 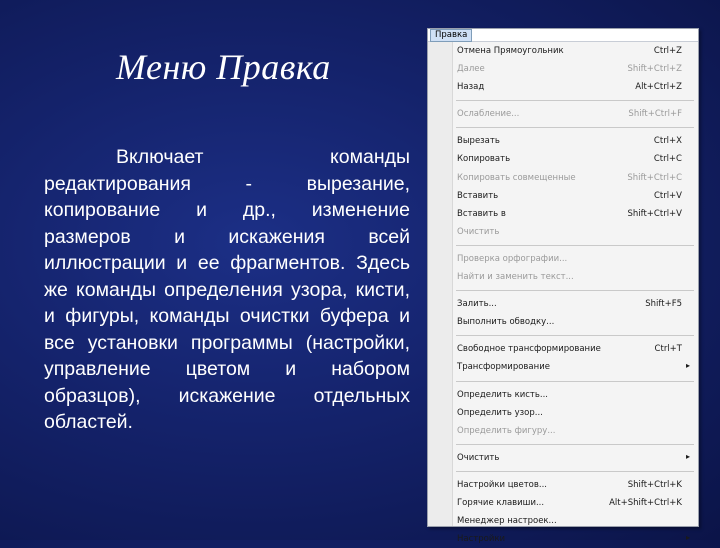 I want to click on menu-item: Настройки ▸, so click(x=563, y=539).